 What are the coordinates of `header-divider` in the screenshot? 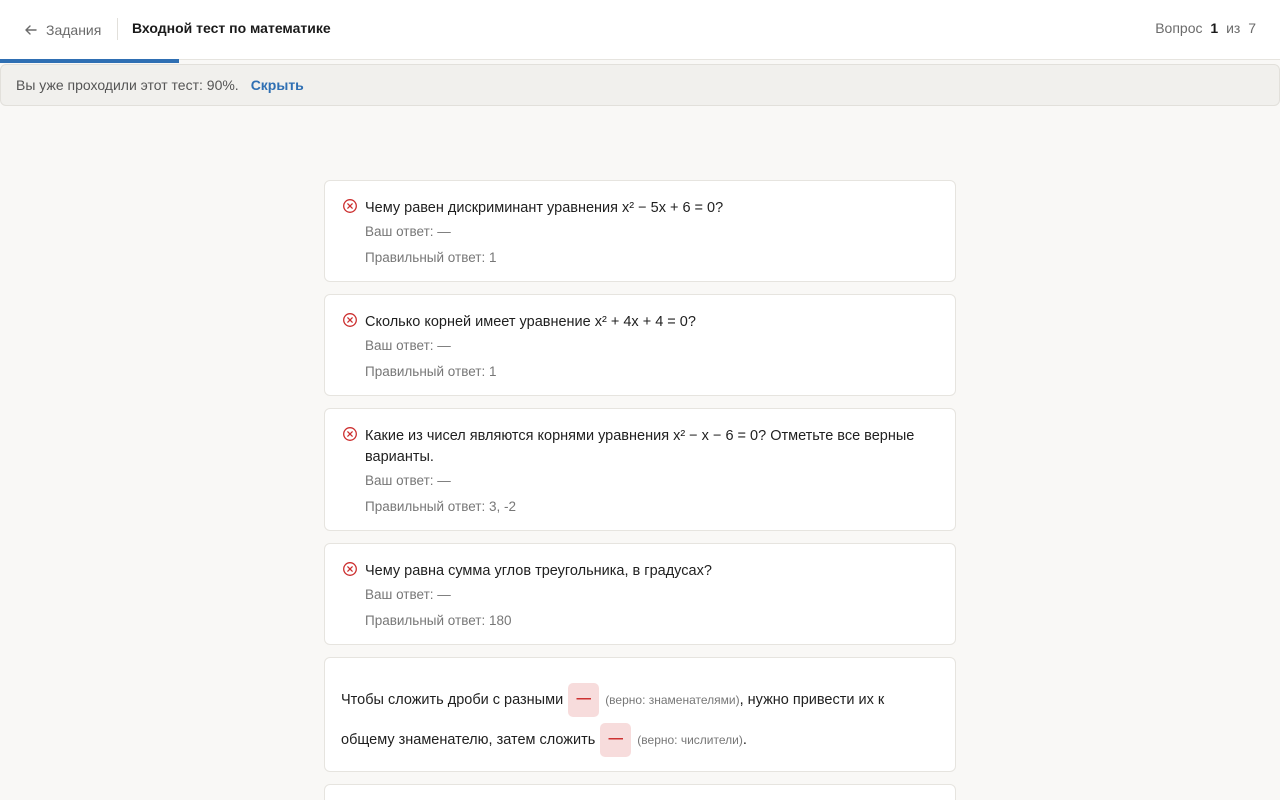 It's located at (117, 29).